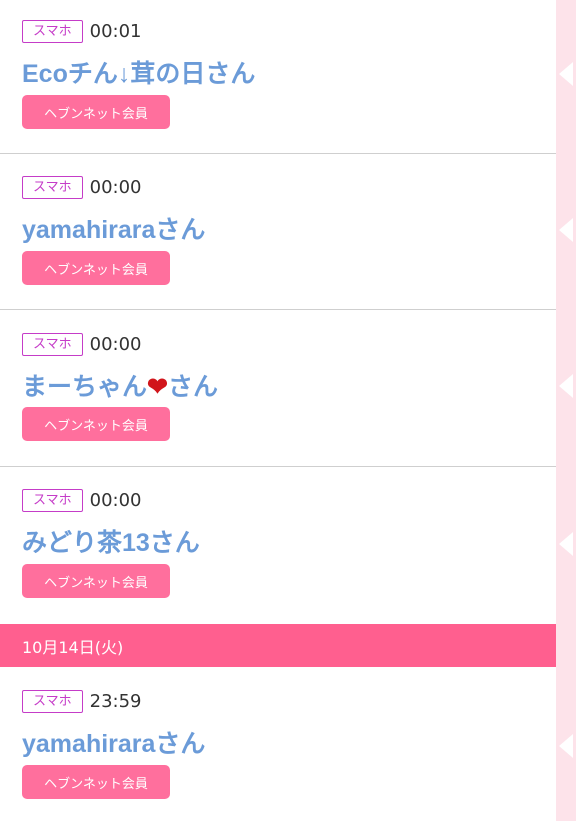 Image resolution: width=576 pixels, height=821 pixels. What do you see at coordinates (157, 387) in the screenshot?
I see `heart-icon: ❤` at bounding box center [157, 387].